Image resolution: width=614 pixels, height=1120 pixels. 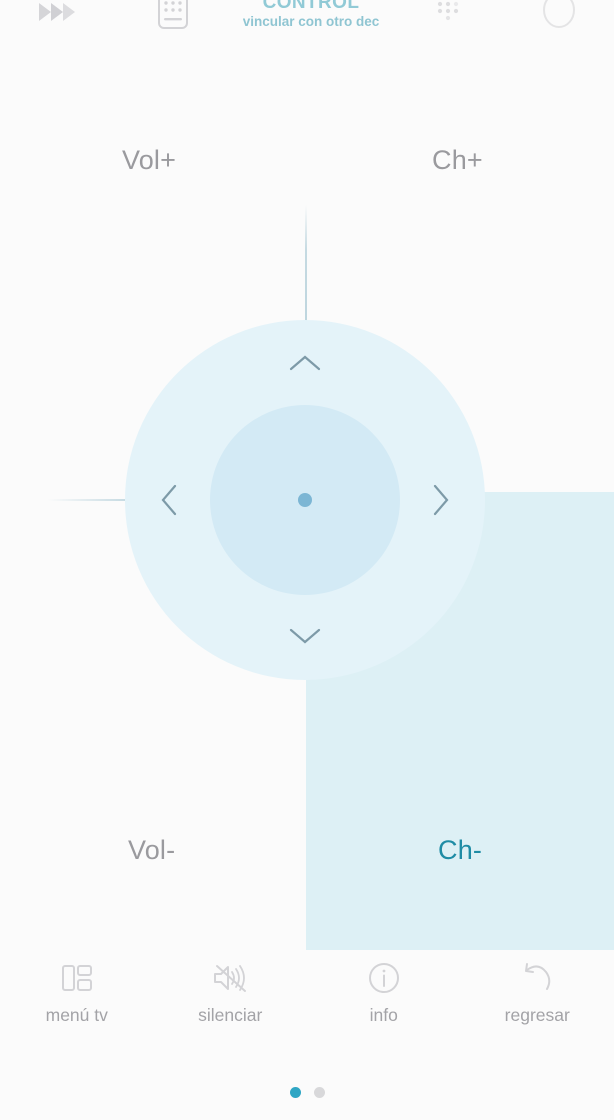 What do you see at coordinates (457, 160) in the screenshot?
I see `ch-up-label: Ch+` at bounding box center [457, 160].